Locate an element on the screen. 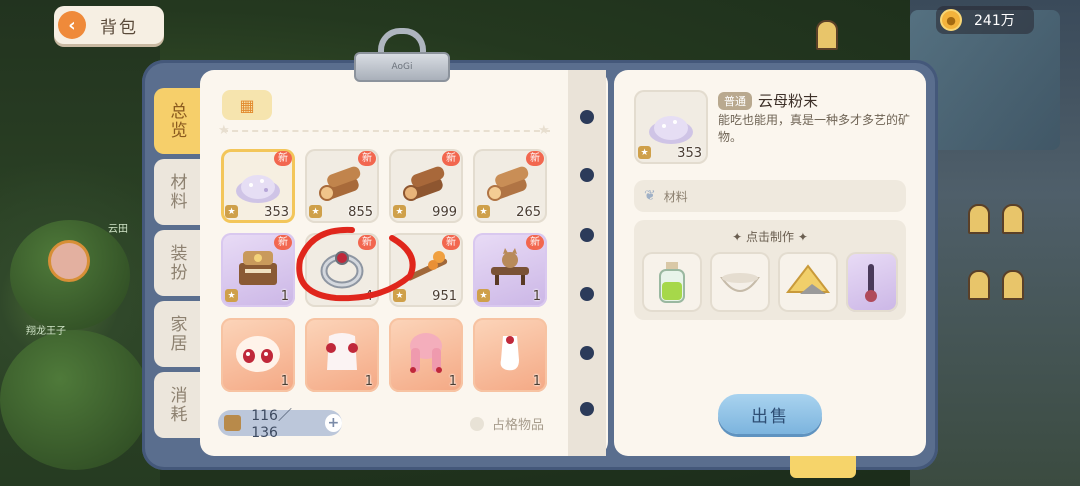  craft-item-bowl is located at coordinates (740, 282).